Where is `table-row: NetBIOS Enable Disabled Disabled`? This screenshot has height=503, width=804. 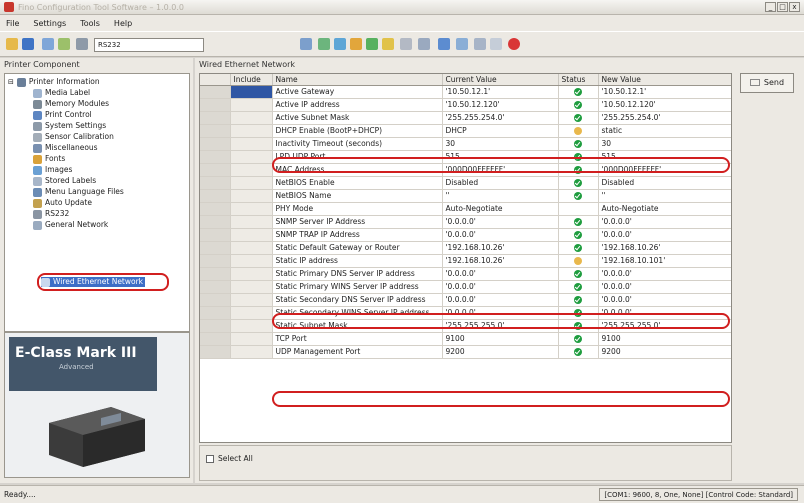 table-row: NetBIOS Enable Disabled Disabled is located at coordinates (465, 183).